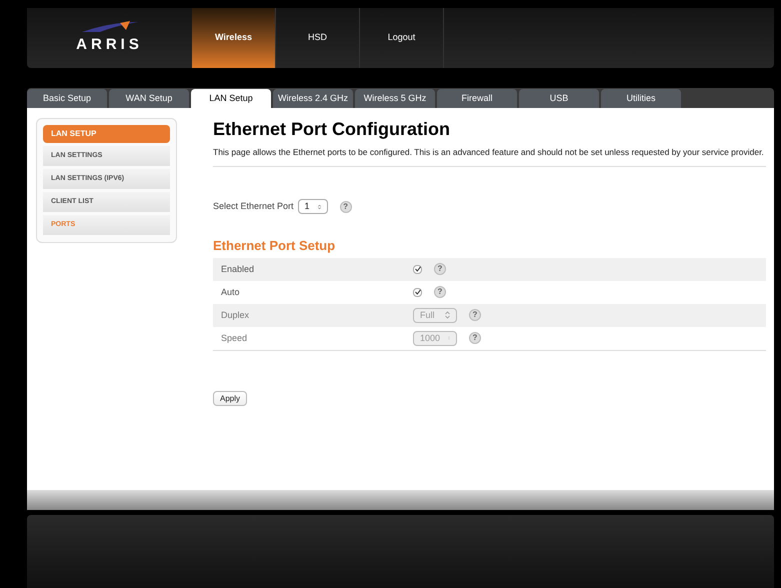  What do you see at coordinates (149, 98) in the screenshot?
I see `tab: WAN Setup` at bounding box center [149, 98].